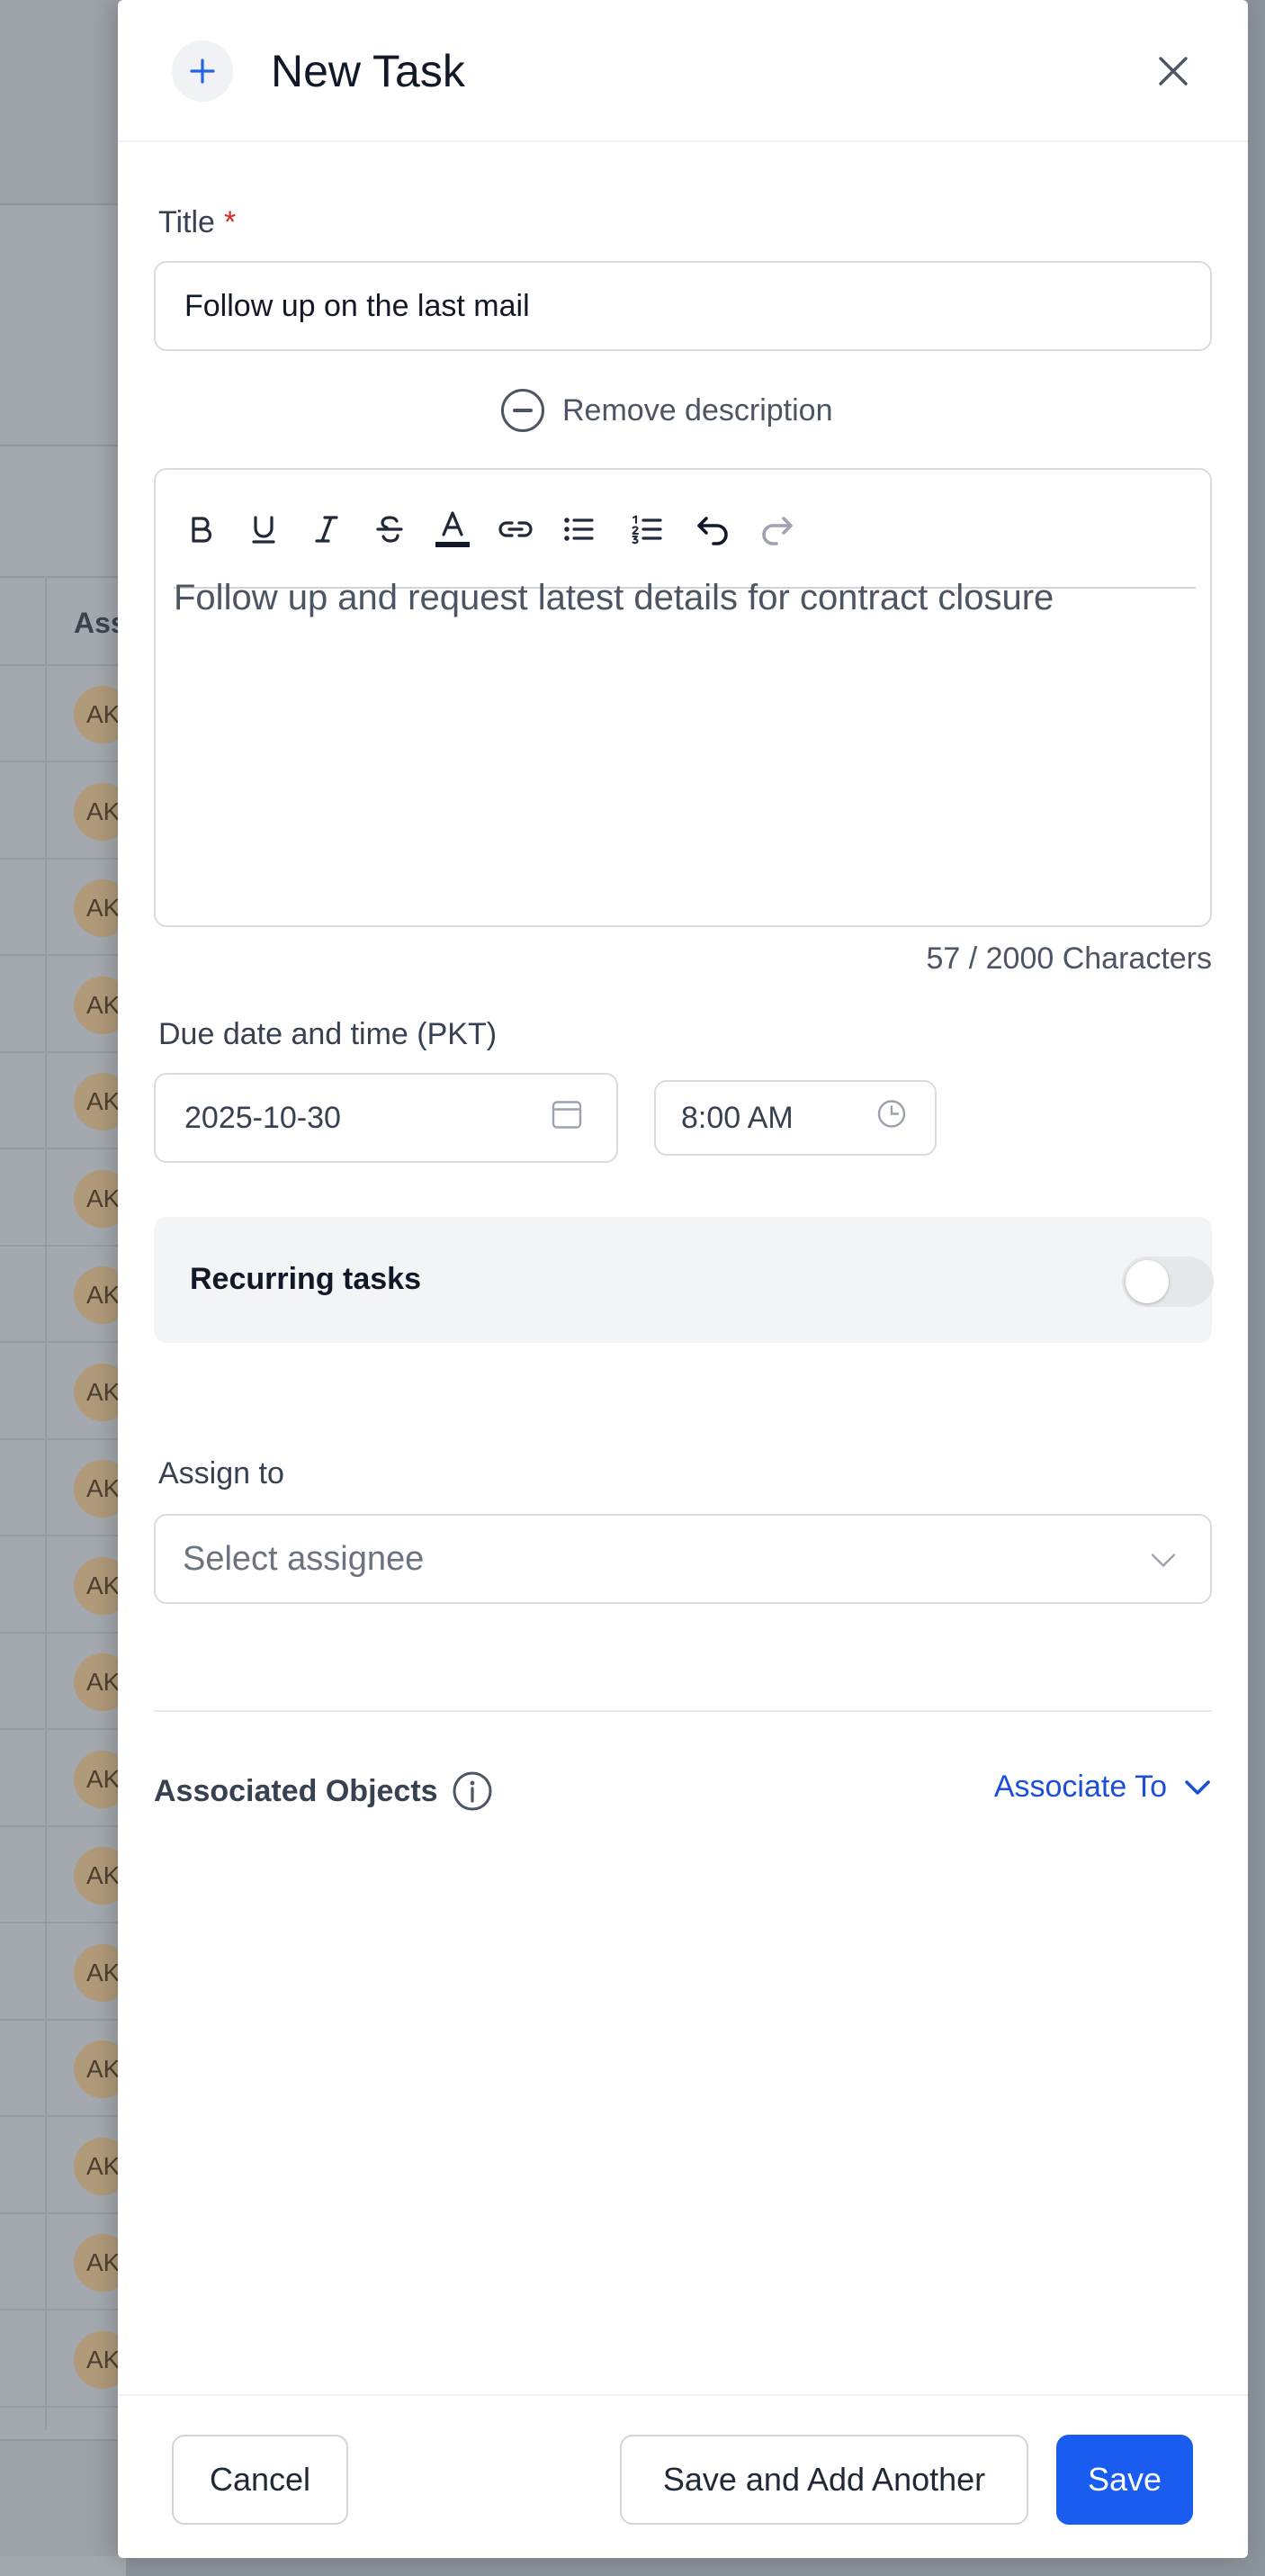  I want to click on close-icon, so click(1174, 71).